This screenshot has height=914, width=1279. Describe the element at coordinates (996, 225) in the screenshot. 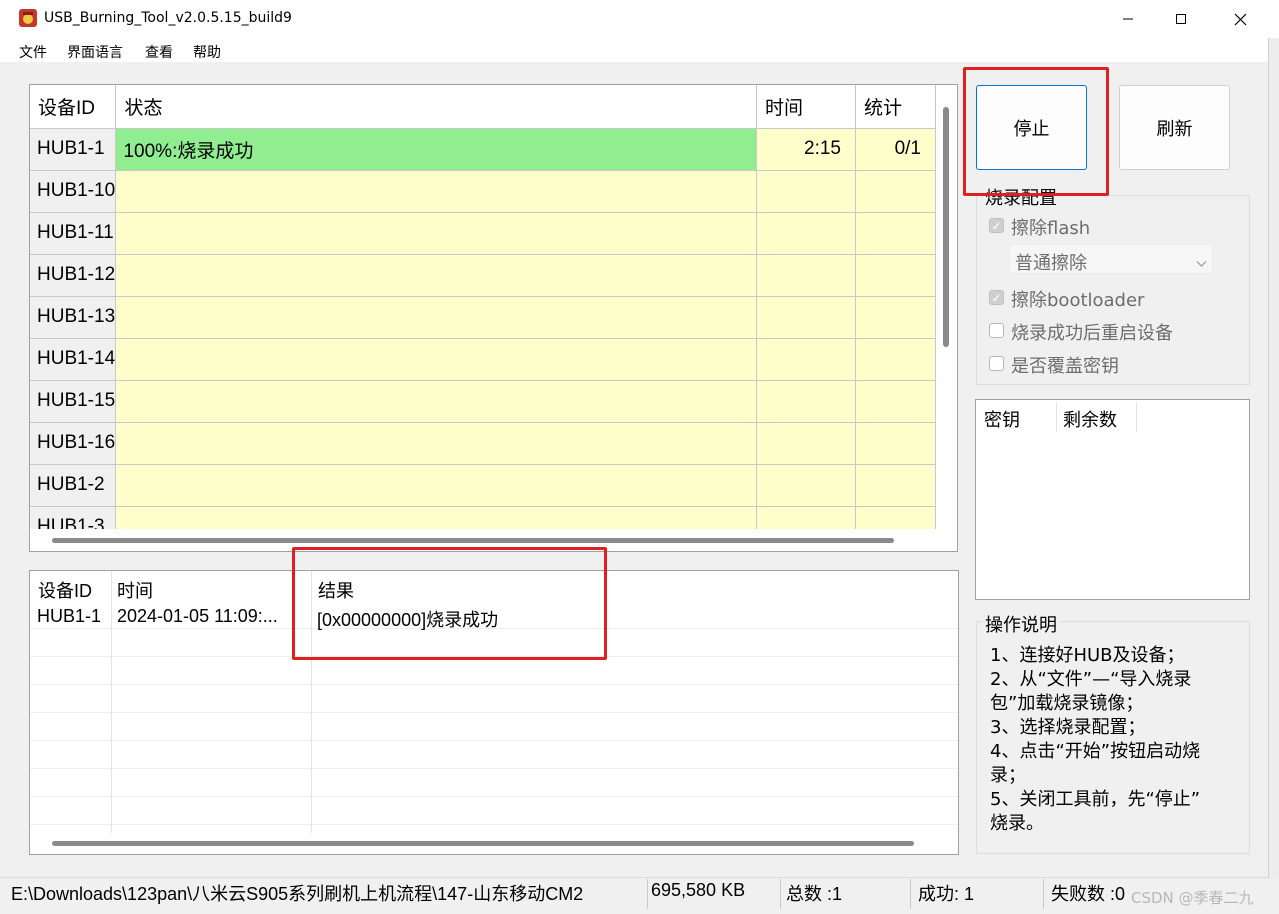

I see `erase-flash-checkbox` at that location.